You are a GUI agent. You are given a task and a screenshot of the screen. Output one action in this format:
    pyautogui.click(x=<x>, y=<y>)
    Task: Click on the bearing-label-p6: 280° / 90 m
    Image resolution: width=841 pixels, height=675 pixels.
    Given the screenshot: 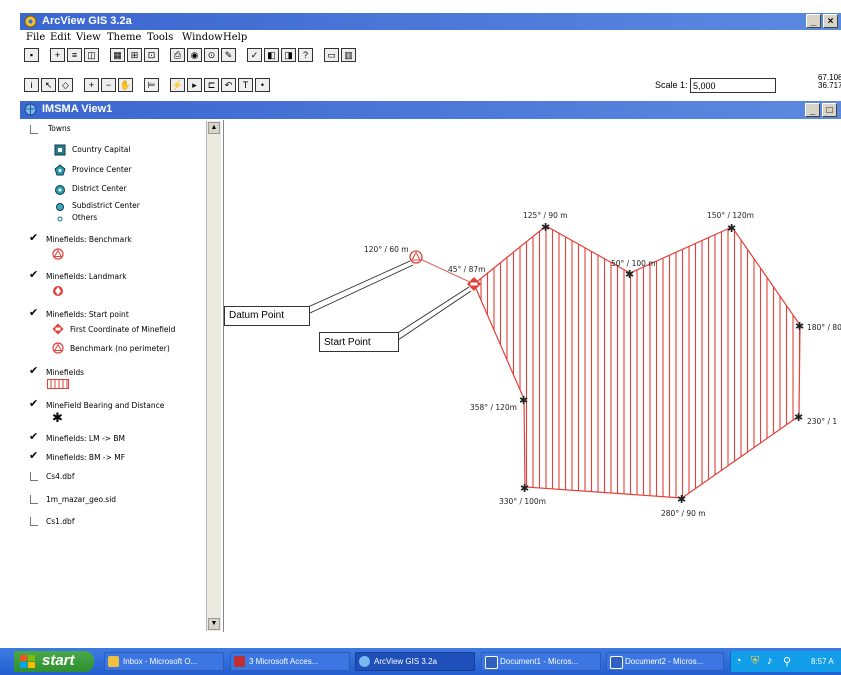 What is the action you would take?
    pyautogui.click(x=683, y=513)
    